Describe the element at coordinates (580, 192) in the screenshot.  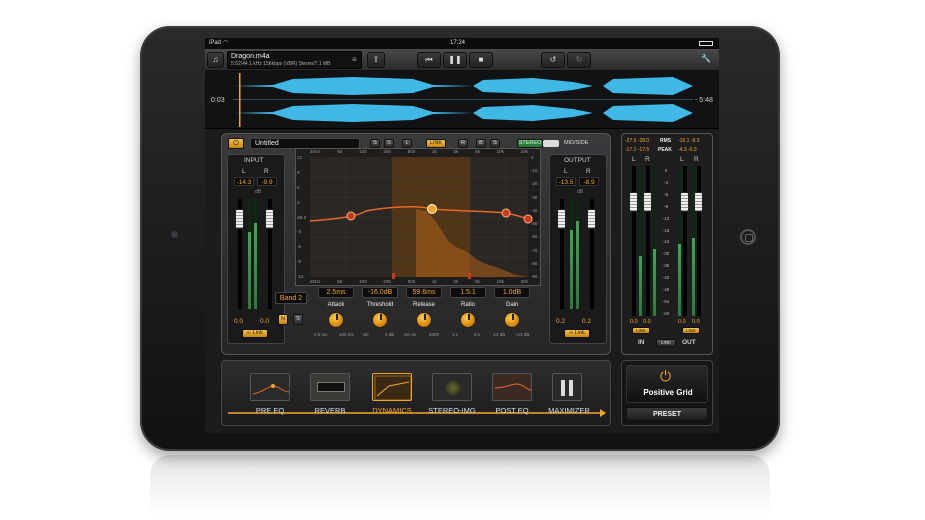
I see `output-db-label: dB` at that location.